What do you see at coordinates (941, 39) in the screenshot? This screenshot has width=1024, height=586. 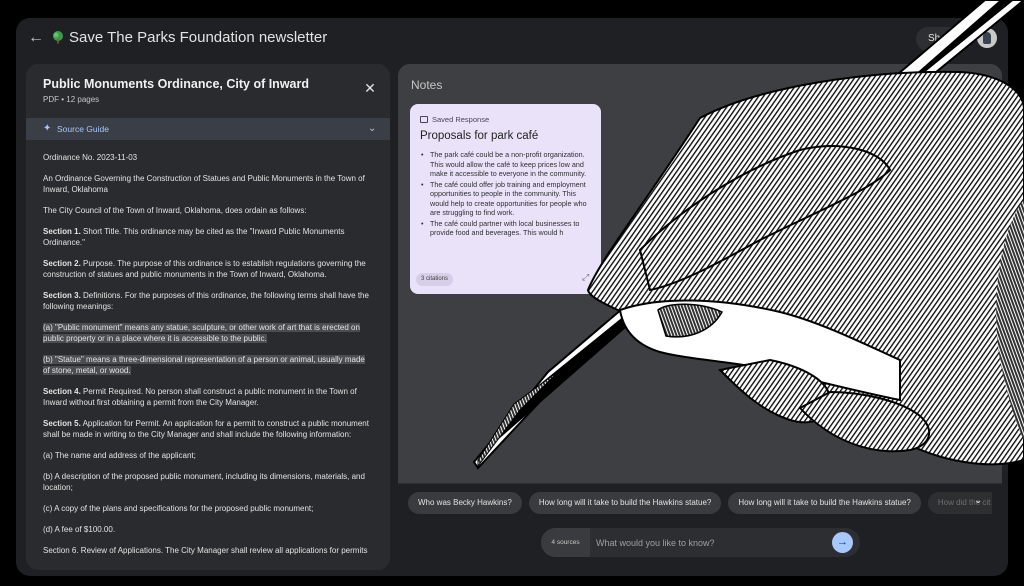 I see `share-button: Share` at bounding box center [941, 39].